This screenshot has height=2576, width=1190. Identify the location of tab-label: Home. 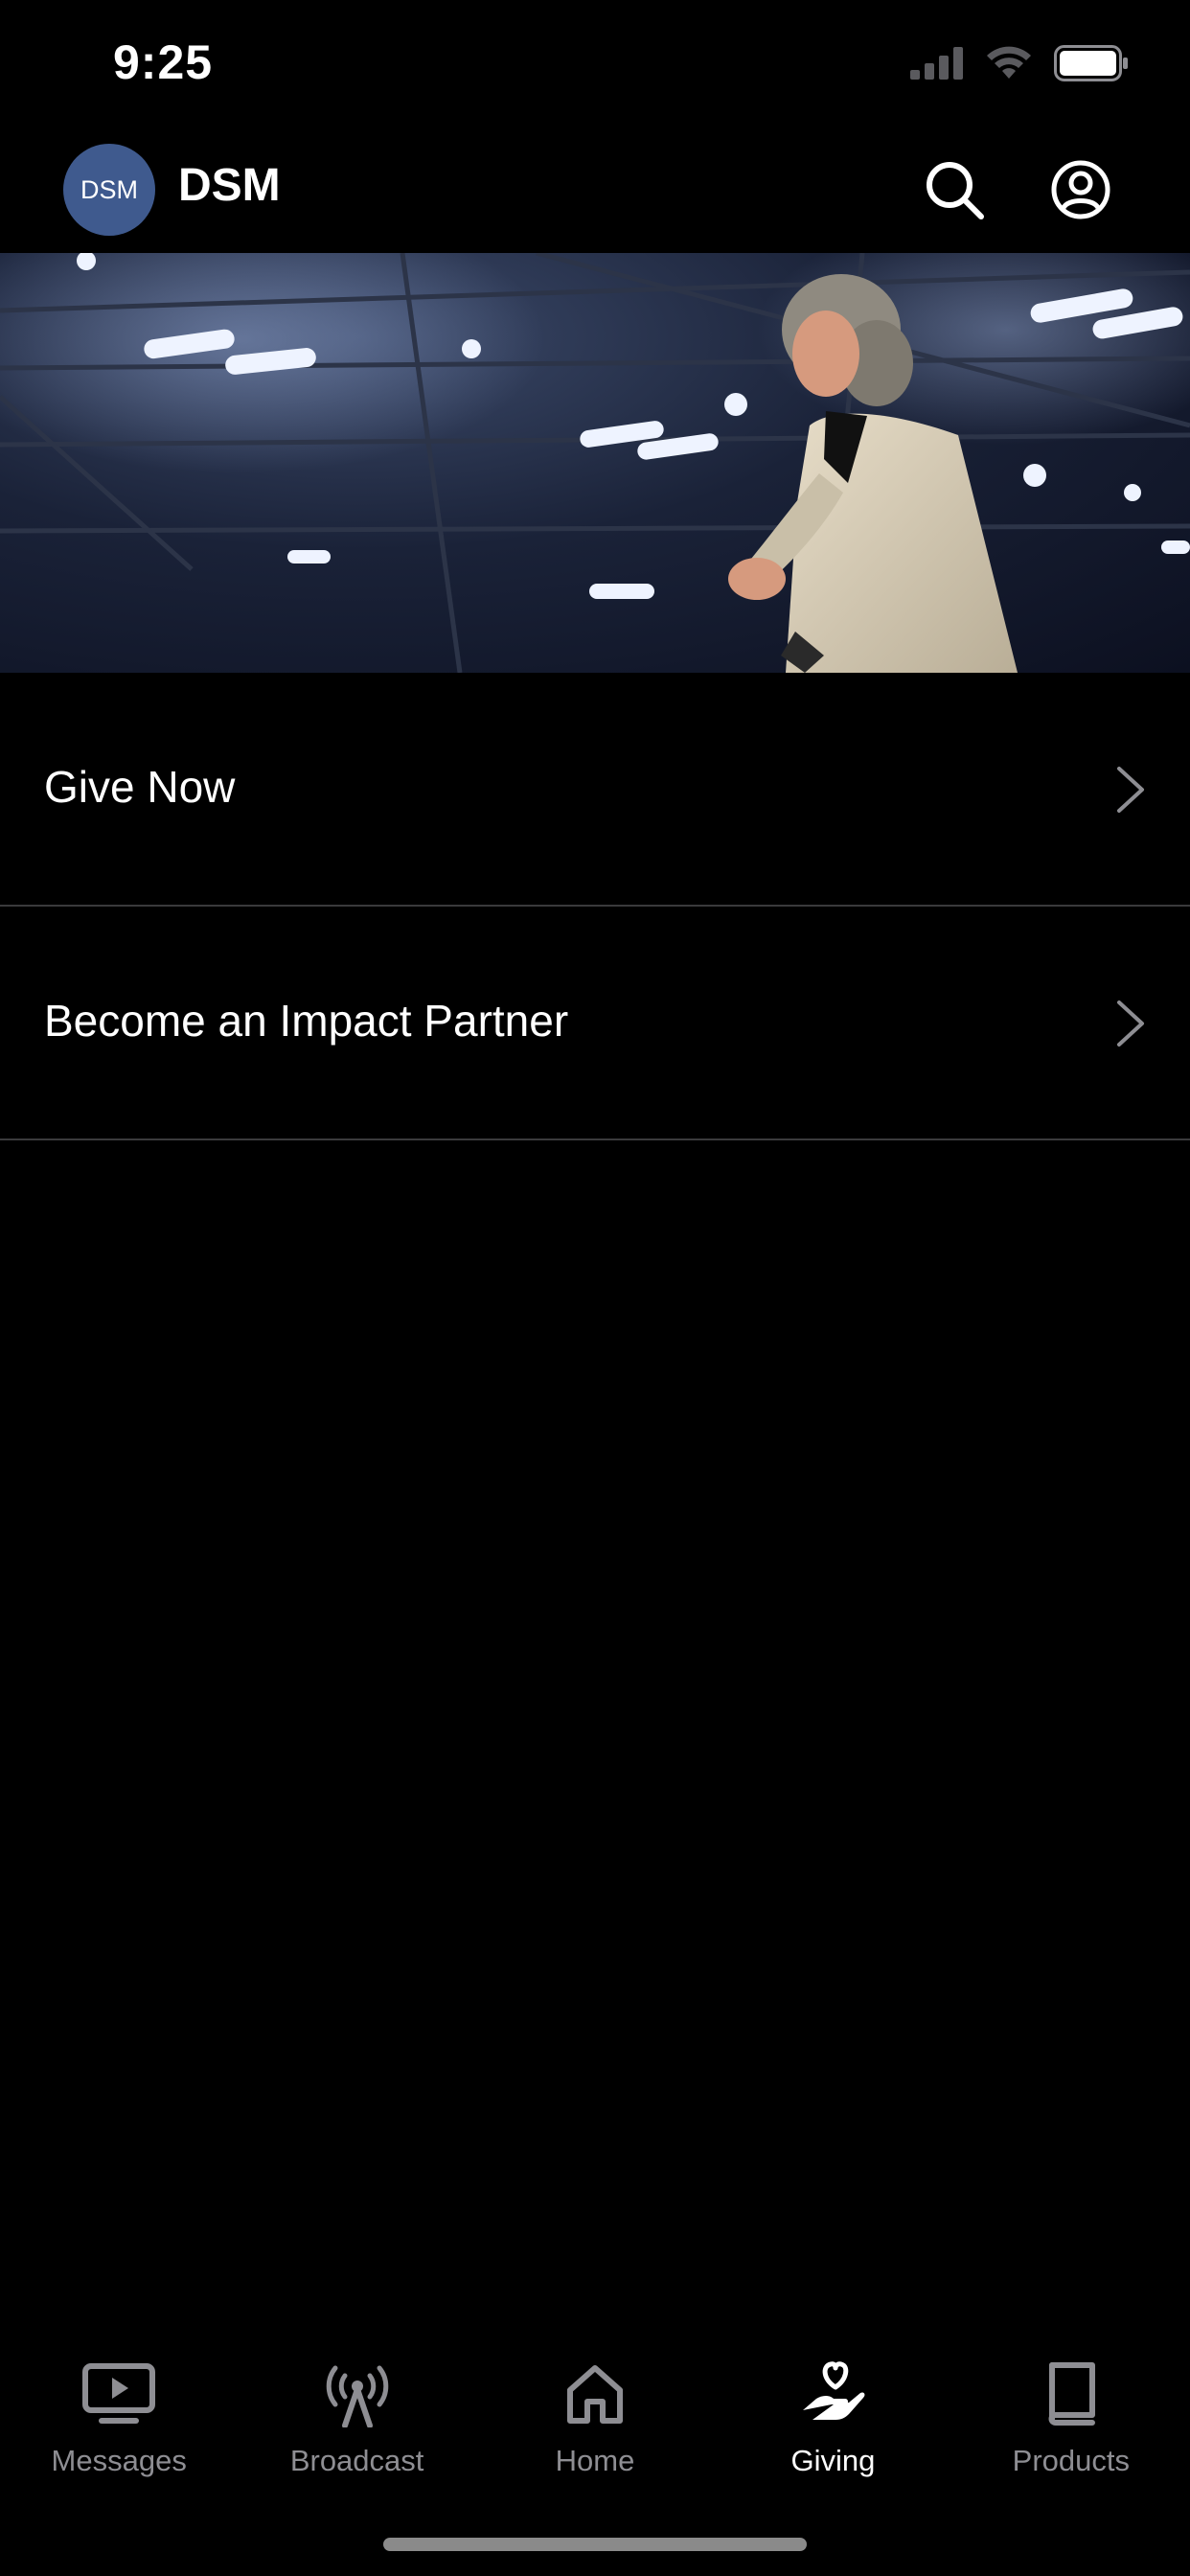
(595, 2460).